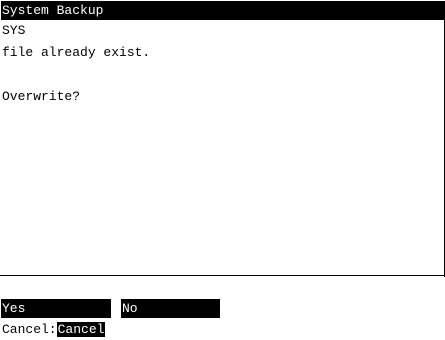 Image resolution: width=445 pixels, height=340 pixels. What do you see at coordinates (56, 308) in the screenshot?
I see `yes-button: Yes` at bounding box center [56, 308].